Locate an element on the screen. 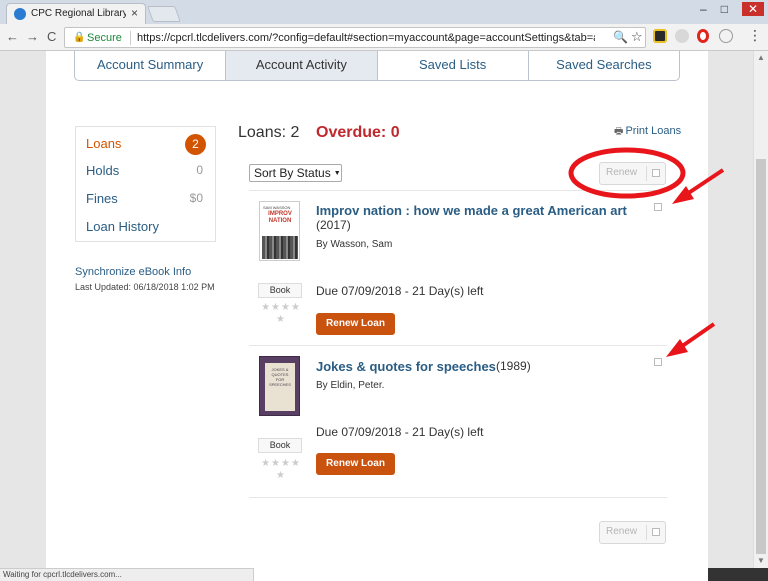 This screenshot has height=581, width=768. browser-tab-bar: CPC Regional Library Cat × – □ ✕ is located at coordinates (384, 12).